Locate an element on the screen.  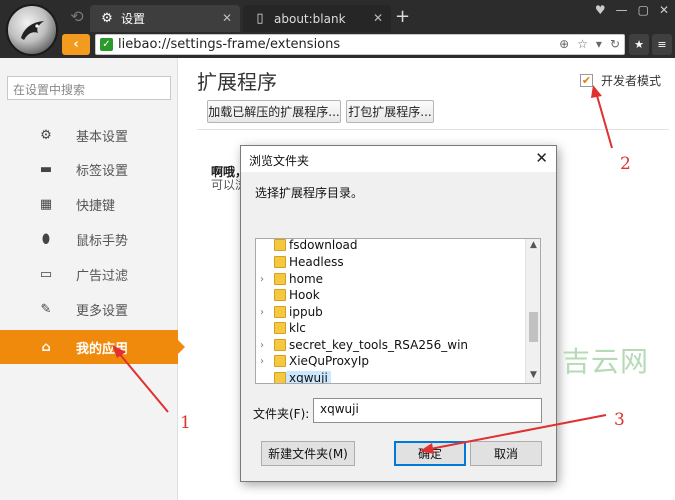
sidebar-item-shortcuts: ▦ 快捷键 is located at coordinates (89, 204).